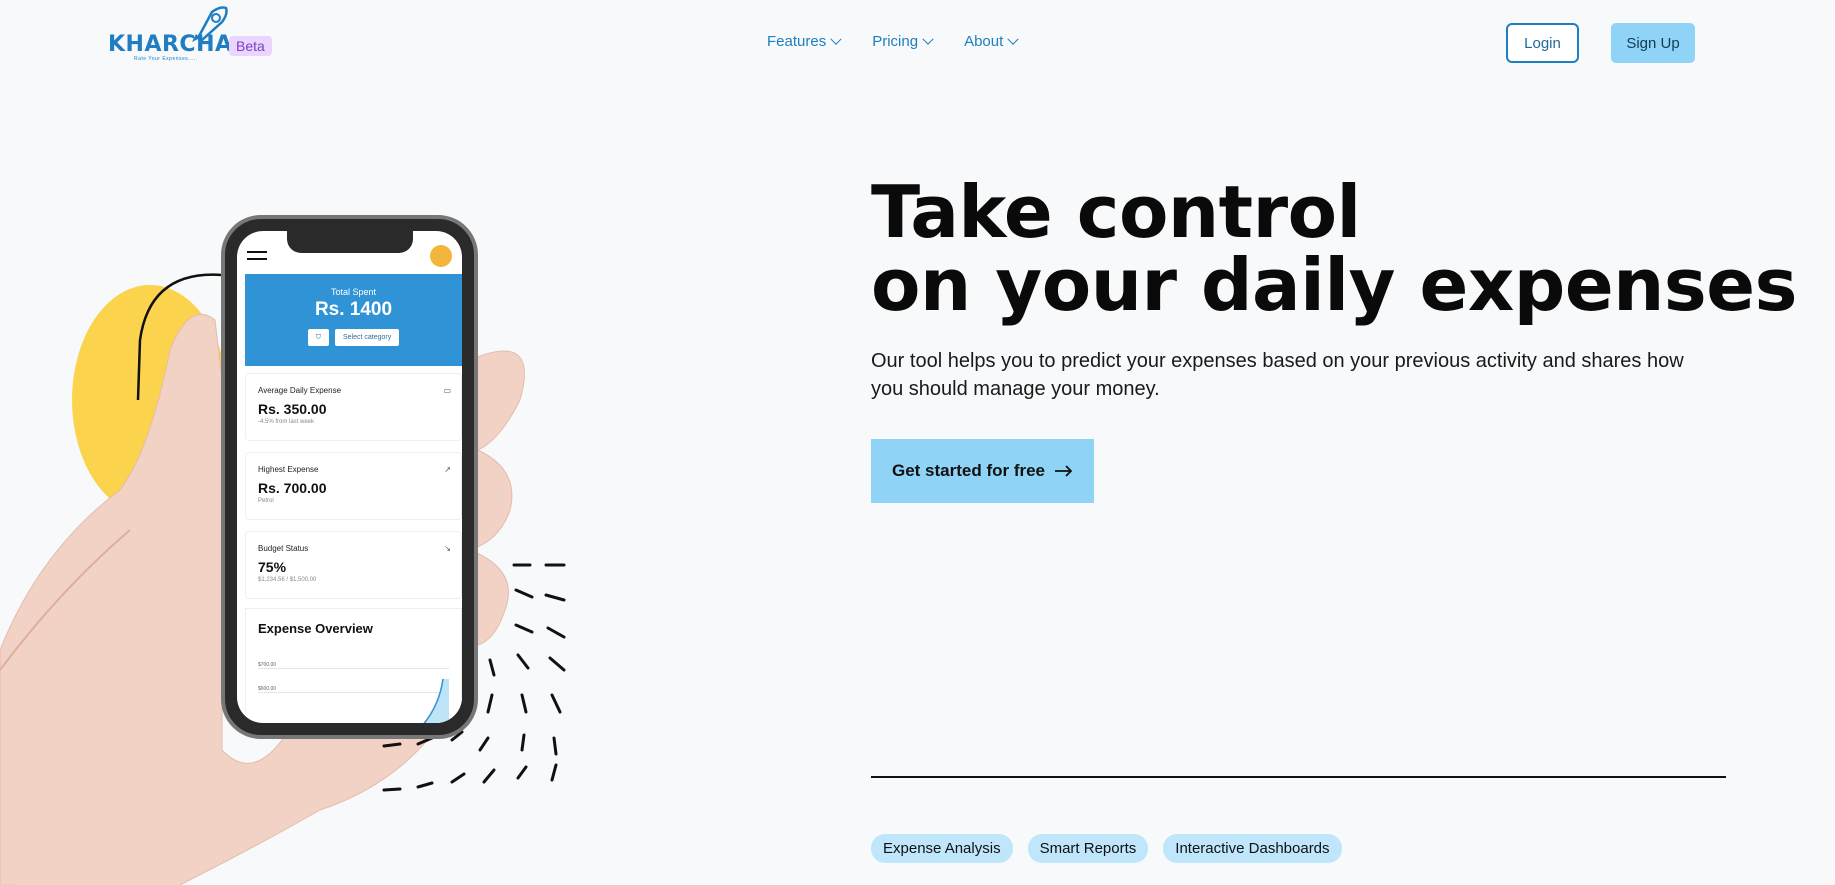 This screenshot has height=885, width=1835. Describe the element at coordinates (797, 41) in the screenshot. I see `nav-features-label: Features` at that location.